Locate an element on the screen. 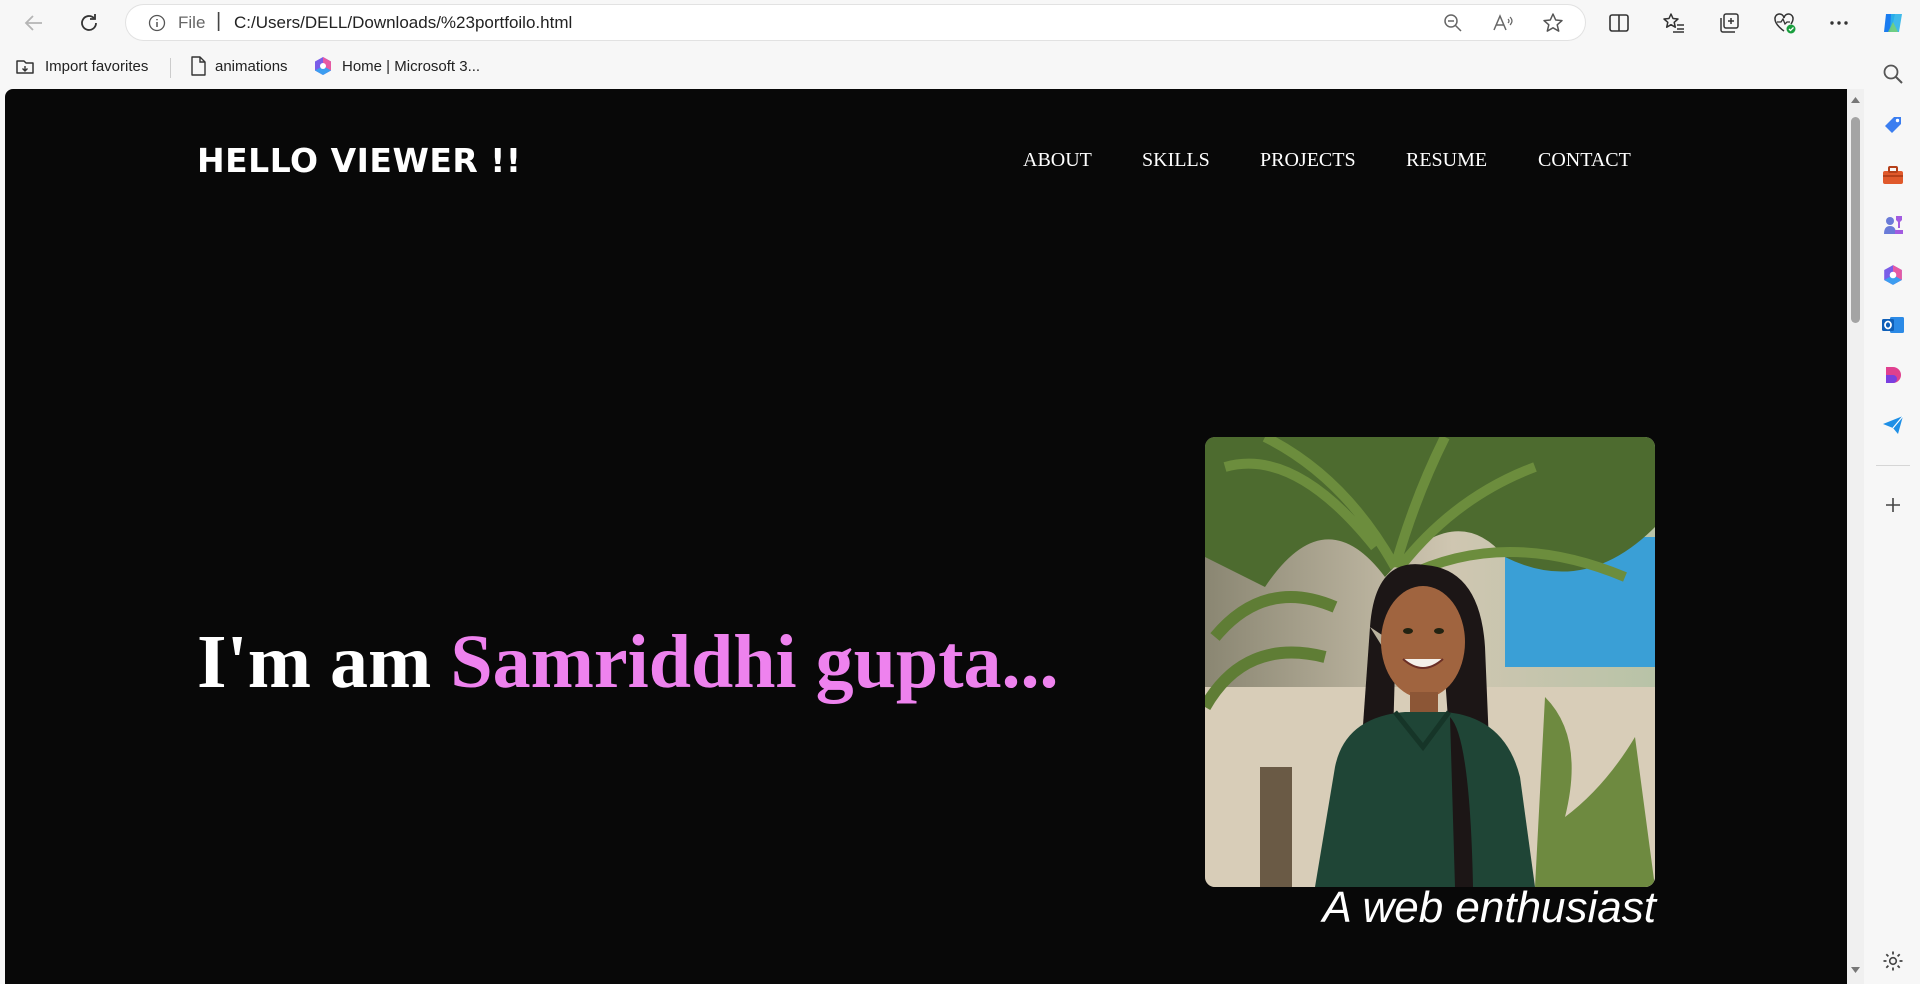 Image resolution: width=1920 pixels, height=984 pixels. sidebar-divider is located at coordinates (1893, 465).